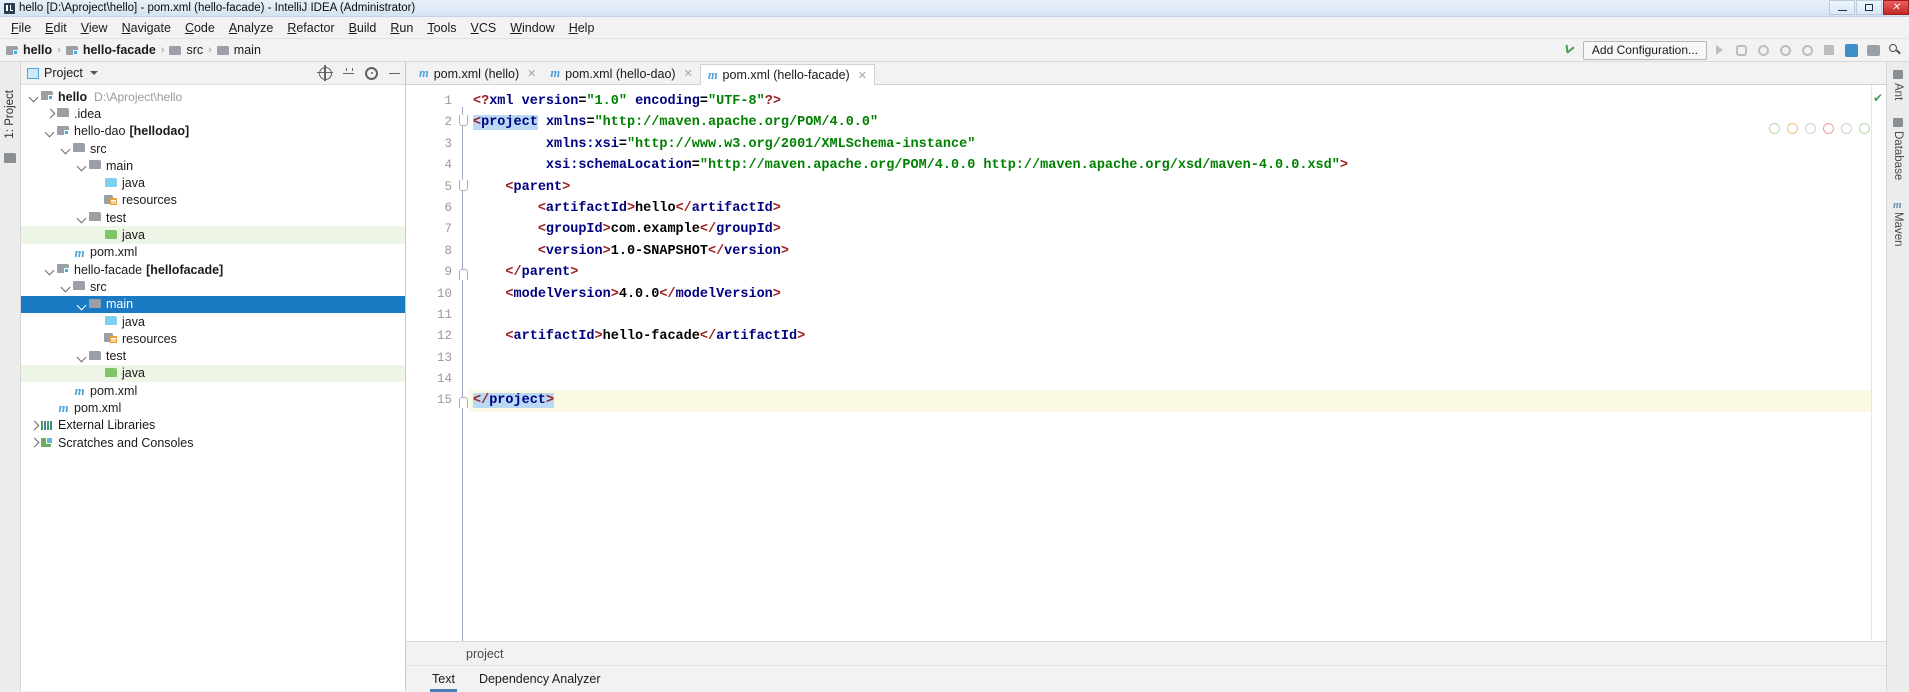 The image size is (1909, 692). I want to click on tool-tab-database: Database, so click(1898, 149).